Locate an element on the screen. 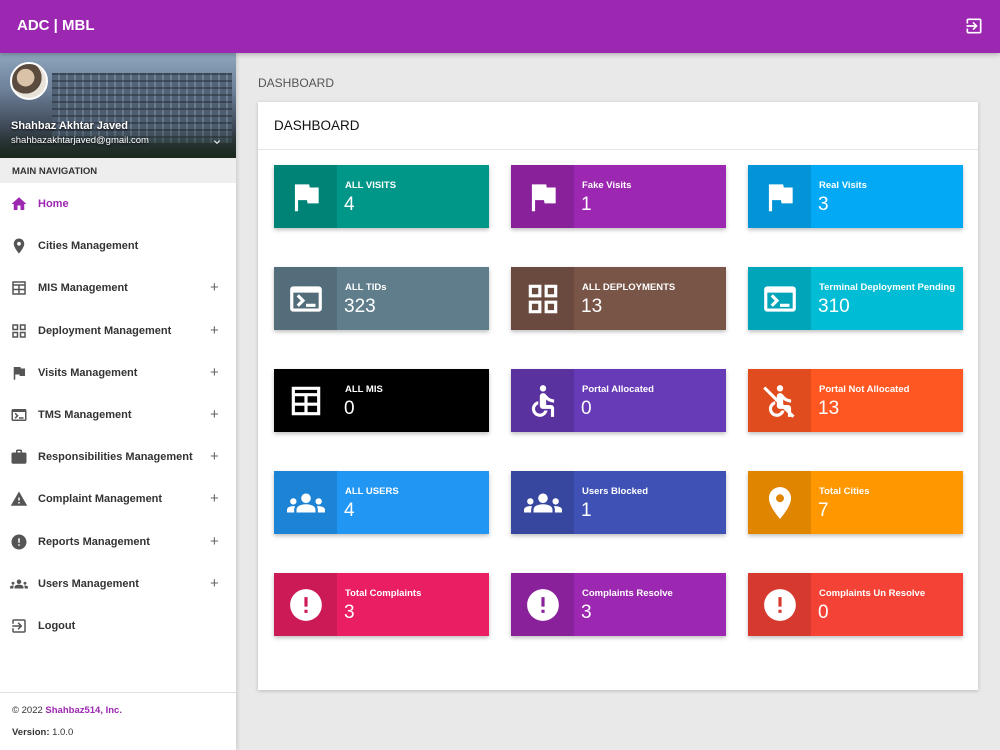 Image resolution: width=1000 pixels, height=750 pixels. sidebar-item-label: Responsibilities Management is located at coordinates (115, 457).